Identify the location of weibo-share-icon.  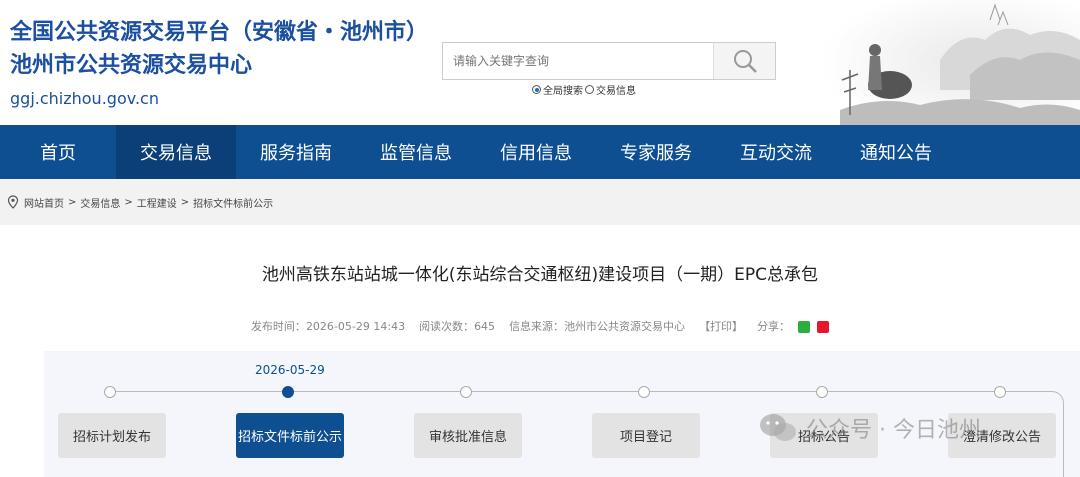
(823, 327).